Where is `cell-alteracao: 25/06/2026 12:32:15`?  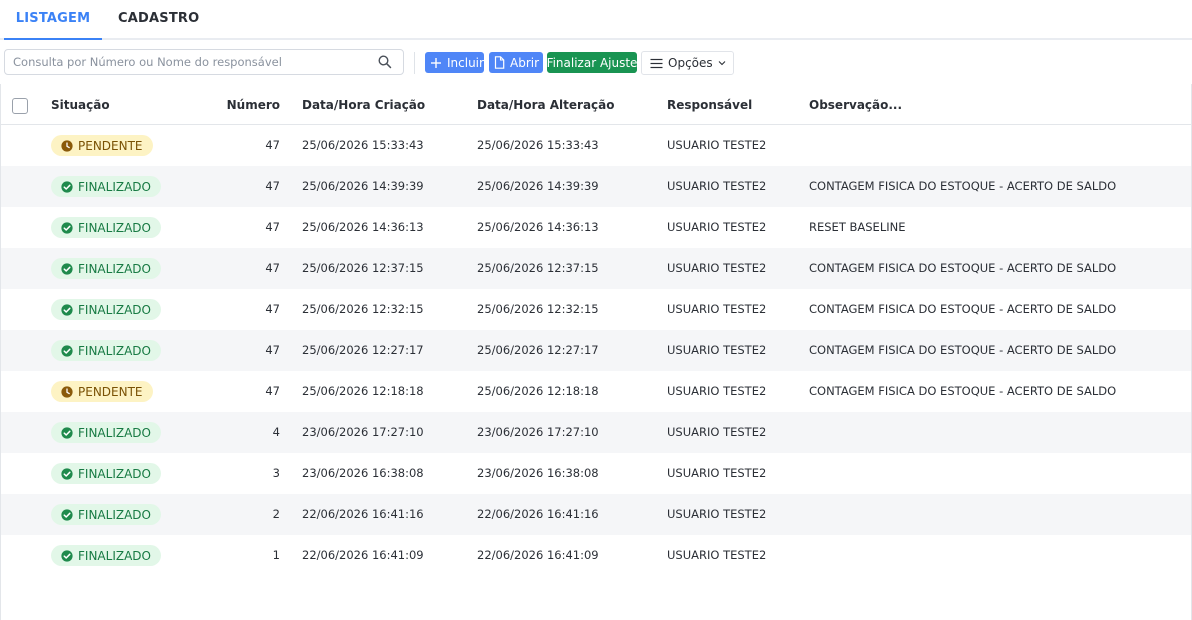 cell-alteracao: 25/06/2026 12:32:15 is located at coordinates (538, 309).